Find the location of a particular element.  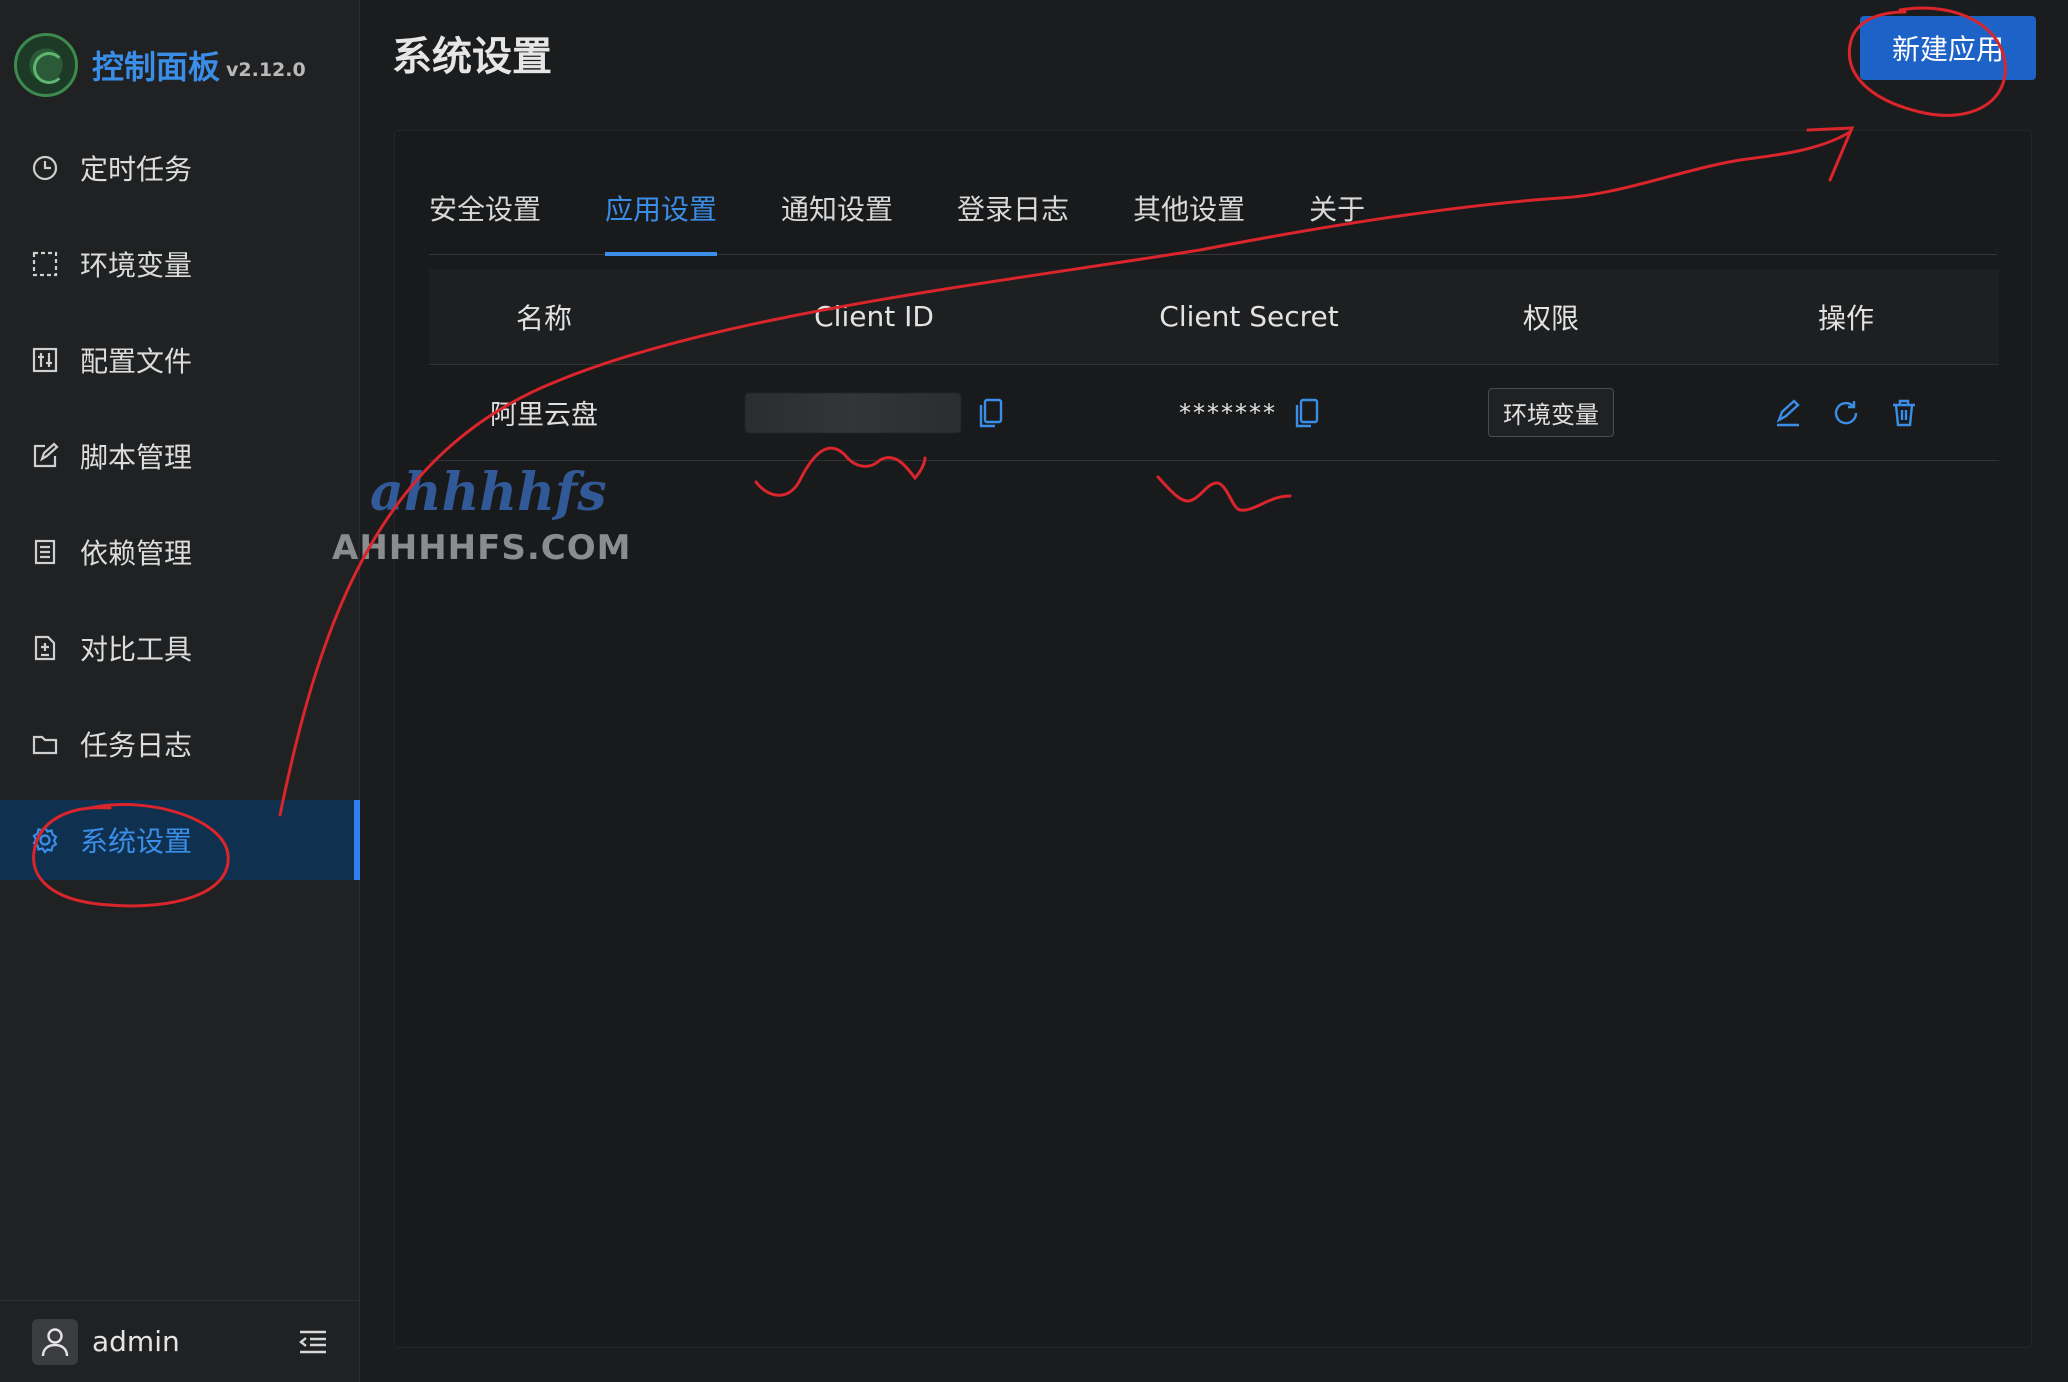

sidebar-item-label: 对比工具 is located at coordinates (136, 649).